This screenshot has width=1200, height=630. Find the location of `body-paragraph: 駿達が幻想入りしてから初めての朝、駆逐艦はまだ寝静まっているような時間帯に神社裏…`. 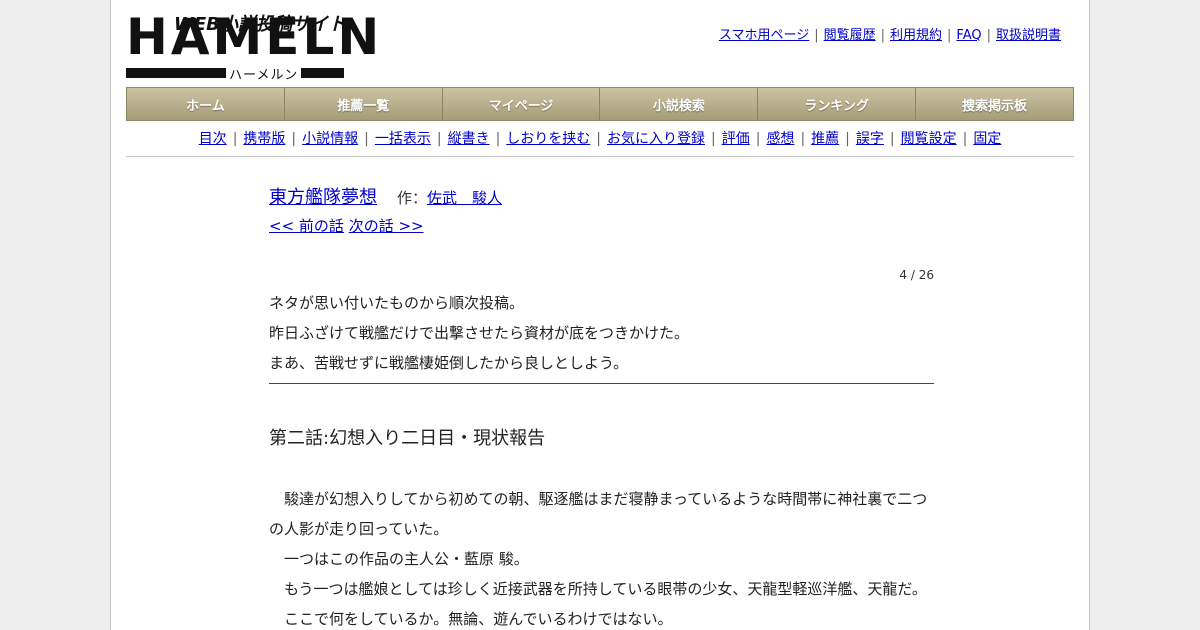

body-paragraph: 駿達が幻想入りしてから初めての朝、駆逐艦はまだ寝静まっているような時間帯に神社裏… is located at coordinates (598, 514).